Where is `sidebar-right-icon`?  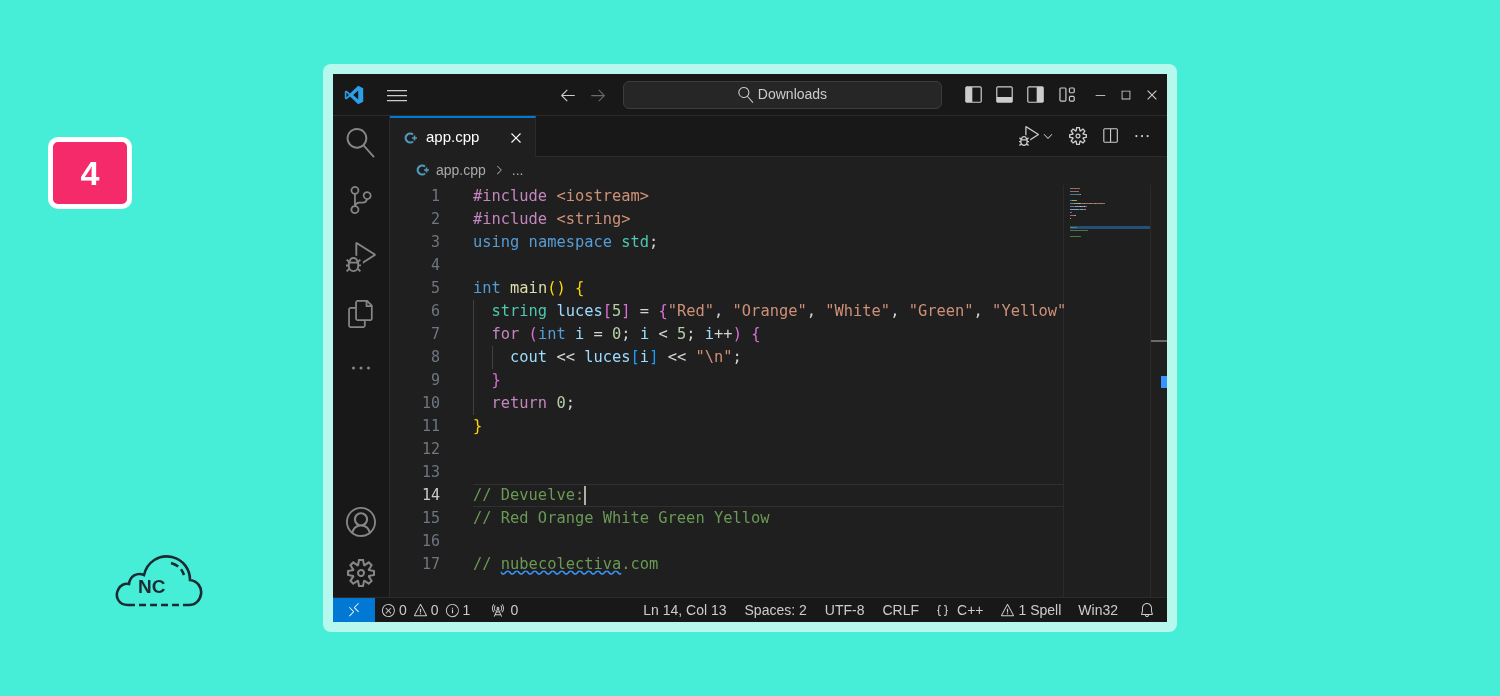
sidebar-right-icon is located at coordinates (1035, 94).